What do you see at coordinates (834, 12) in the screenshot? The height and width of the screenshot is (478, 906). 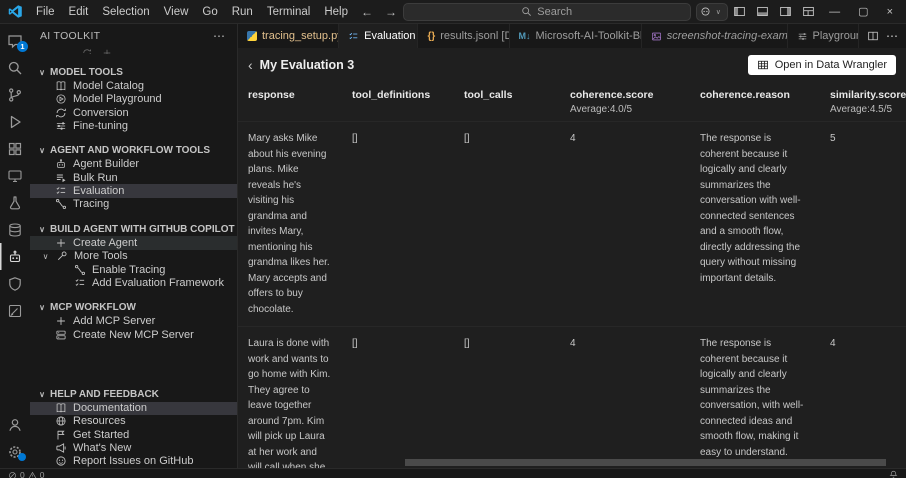 I see `window-minimize-button: —` at bounding box center [834, 12].